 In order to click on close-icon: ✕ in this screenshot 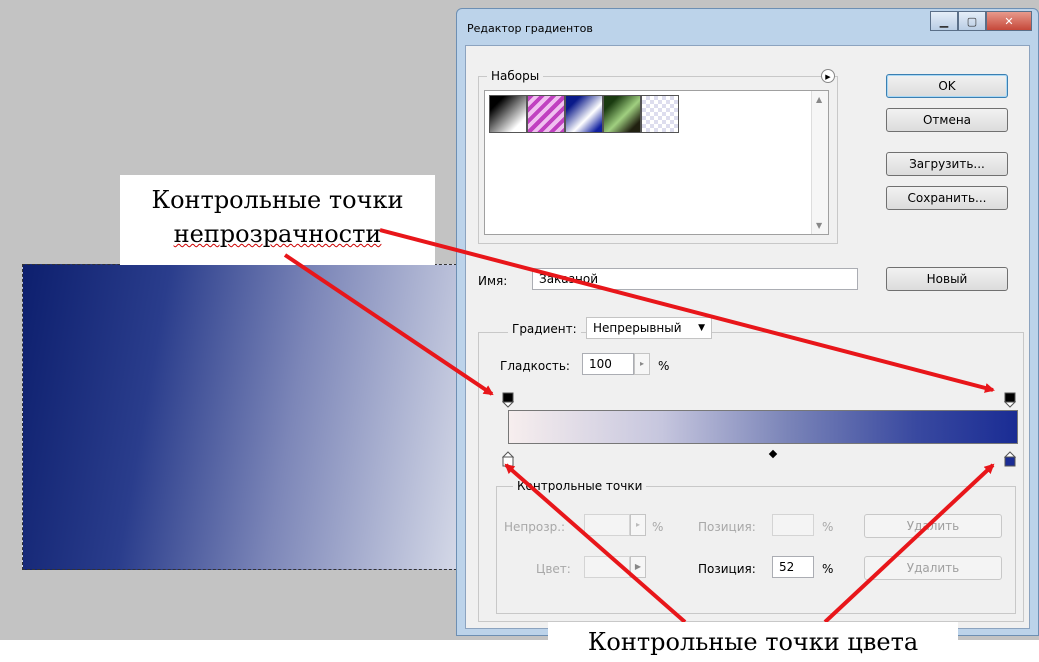, I will do `click(1009, 21)`.